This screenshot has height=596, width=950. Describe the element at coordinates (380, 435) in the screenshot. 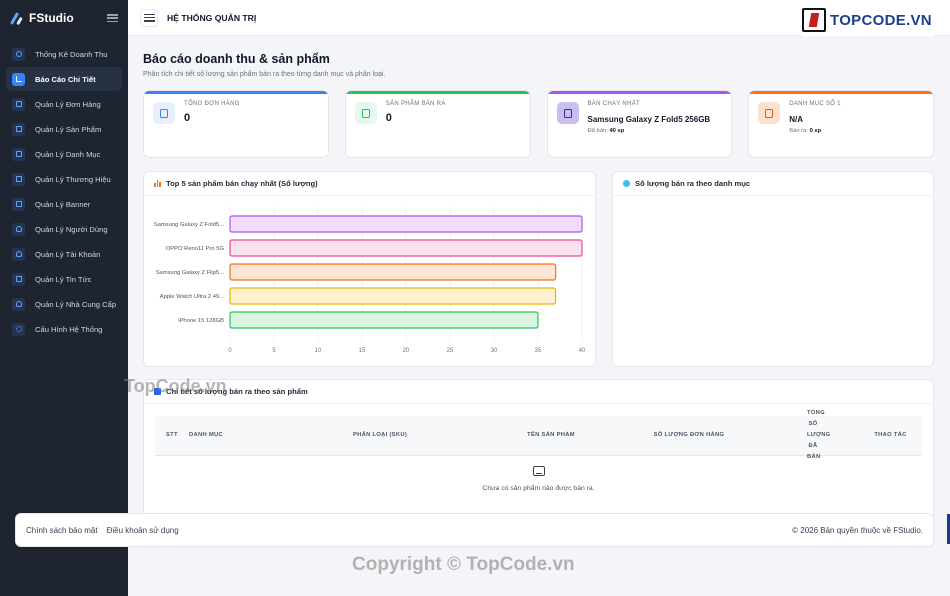

I see `column-header: PHÂN LOẠI (SKU)` at that location.